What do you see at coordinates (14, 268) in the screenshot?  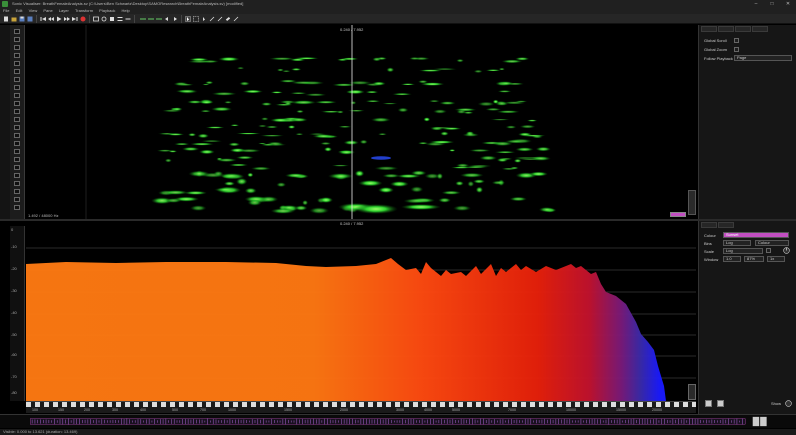 I see `level-label: -20` at bounding box center [14, 268].